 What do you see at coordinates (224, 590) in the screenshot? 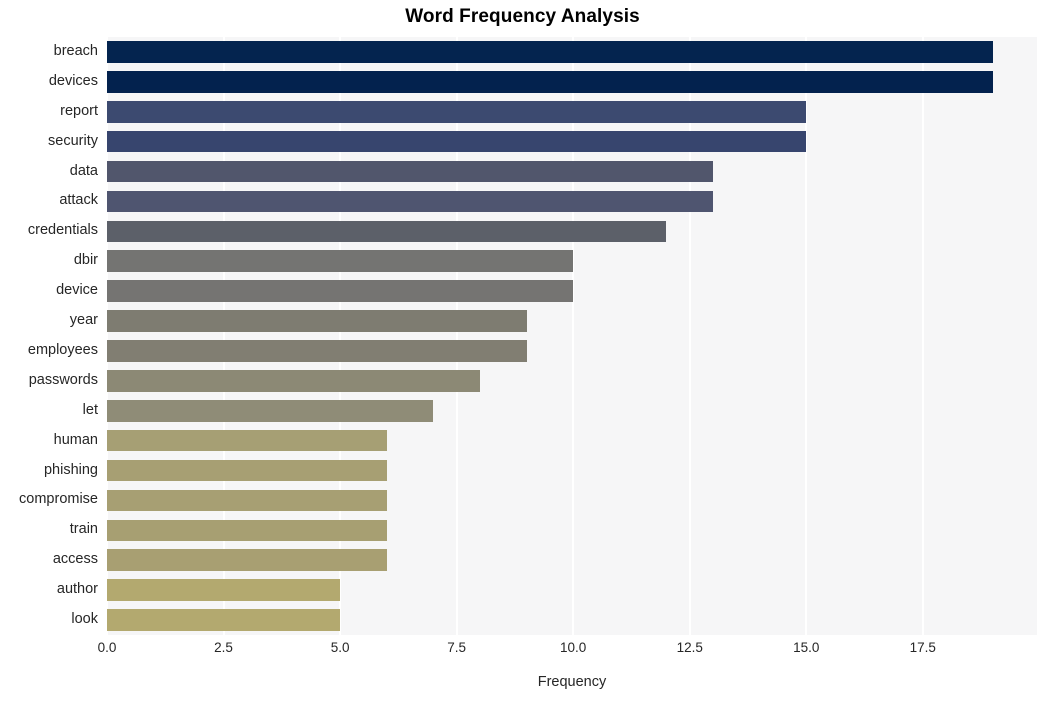
I see `bar-author` at bounding box center [224, 590].